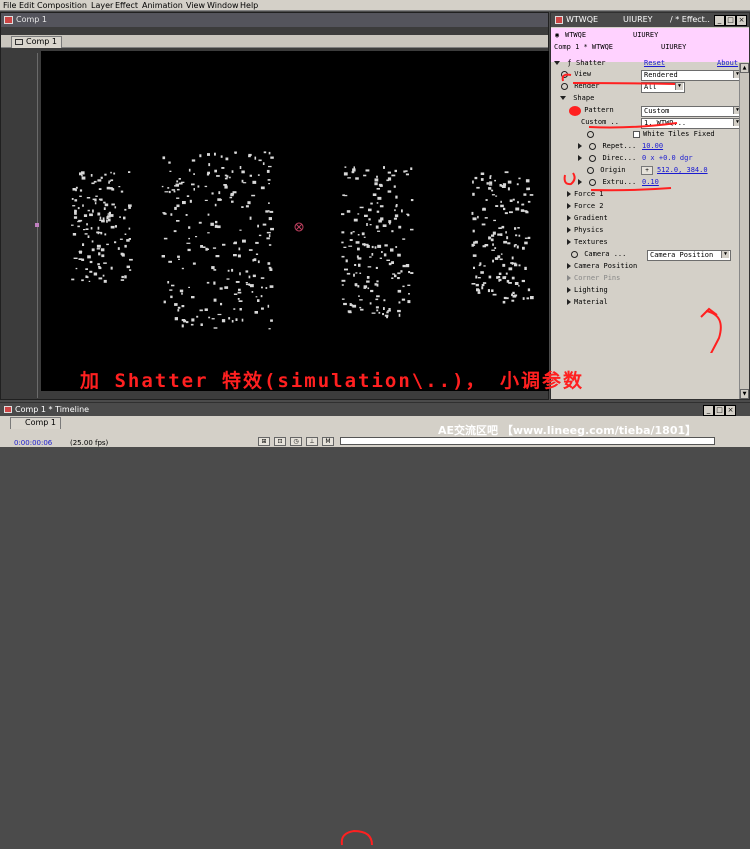 Image resolution: width=750 pixels, height=849 pixels. Describe the element at coordinates (280, 441) in the screenshot. I see `switch-icon: ⊡` at that location.